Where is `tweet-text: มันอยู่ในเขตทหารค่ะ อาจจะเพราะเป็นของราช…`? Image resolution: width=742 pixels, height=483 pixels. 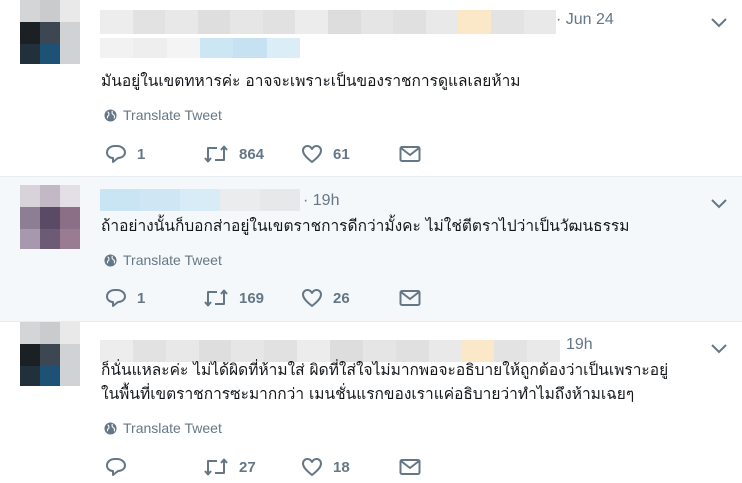
tweet-text: มันอยู่ในเขตทหารค่ะ อาจจะเพราะเป็นของราช… is located at coordinates (311, 81).